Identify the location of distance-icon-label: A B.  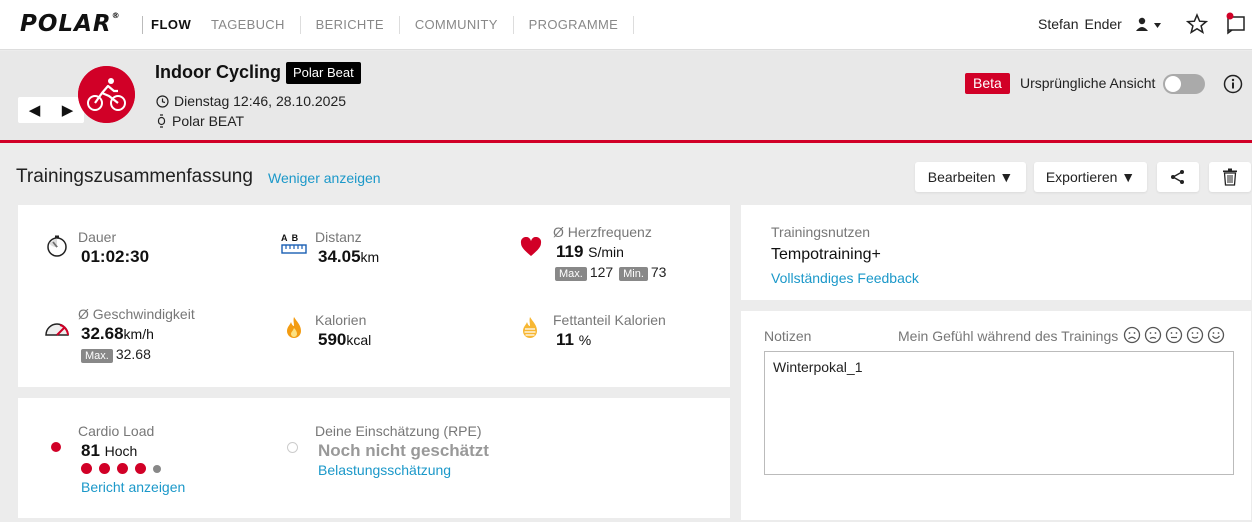
(290, 238).